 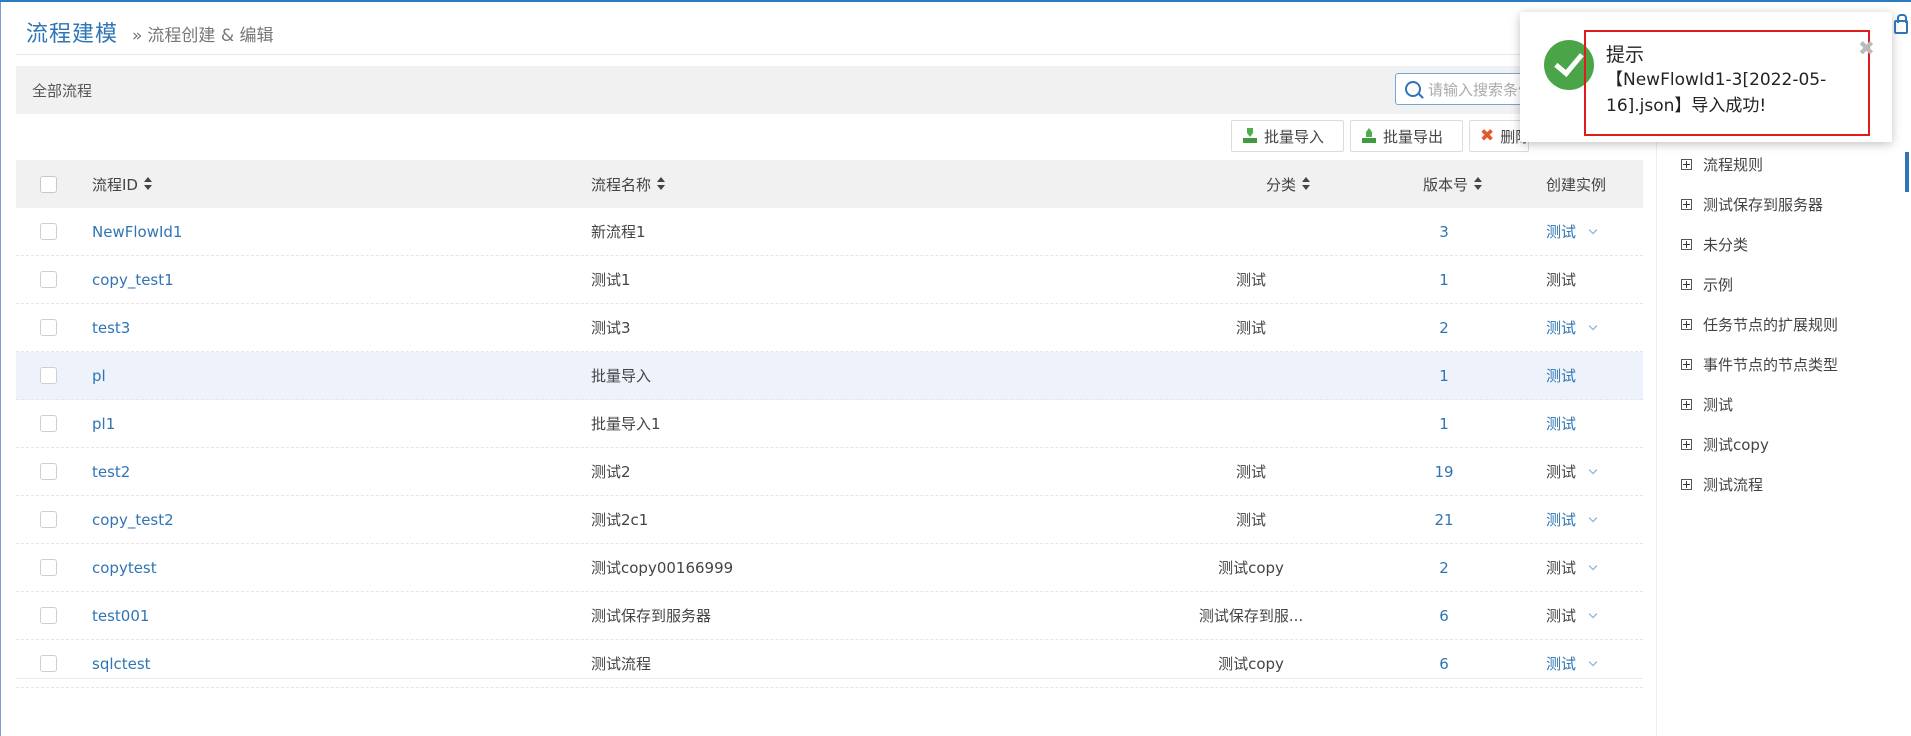 I want to click on tree-node: 测试, so click(x=1759, y=404).